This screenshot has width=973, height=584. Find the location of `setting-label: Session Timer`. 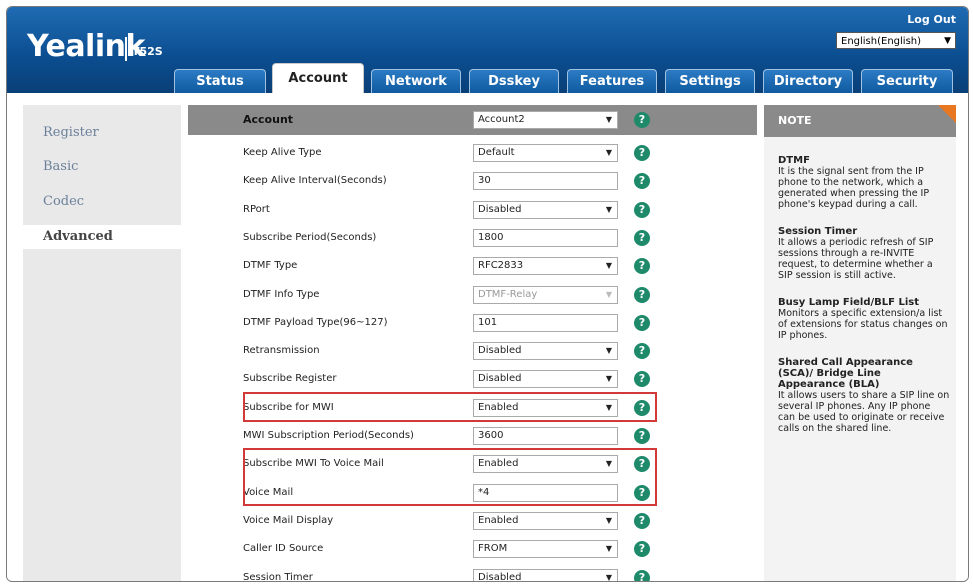

setting-label: Session Timer is located at coordinates (278, 576).